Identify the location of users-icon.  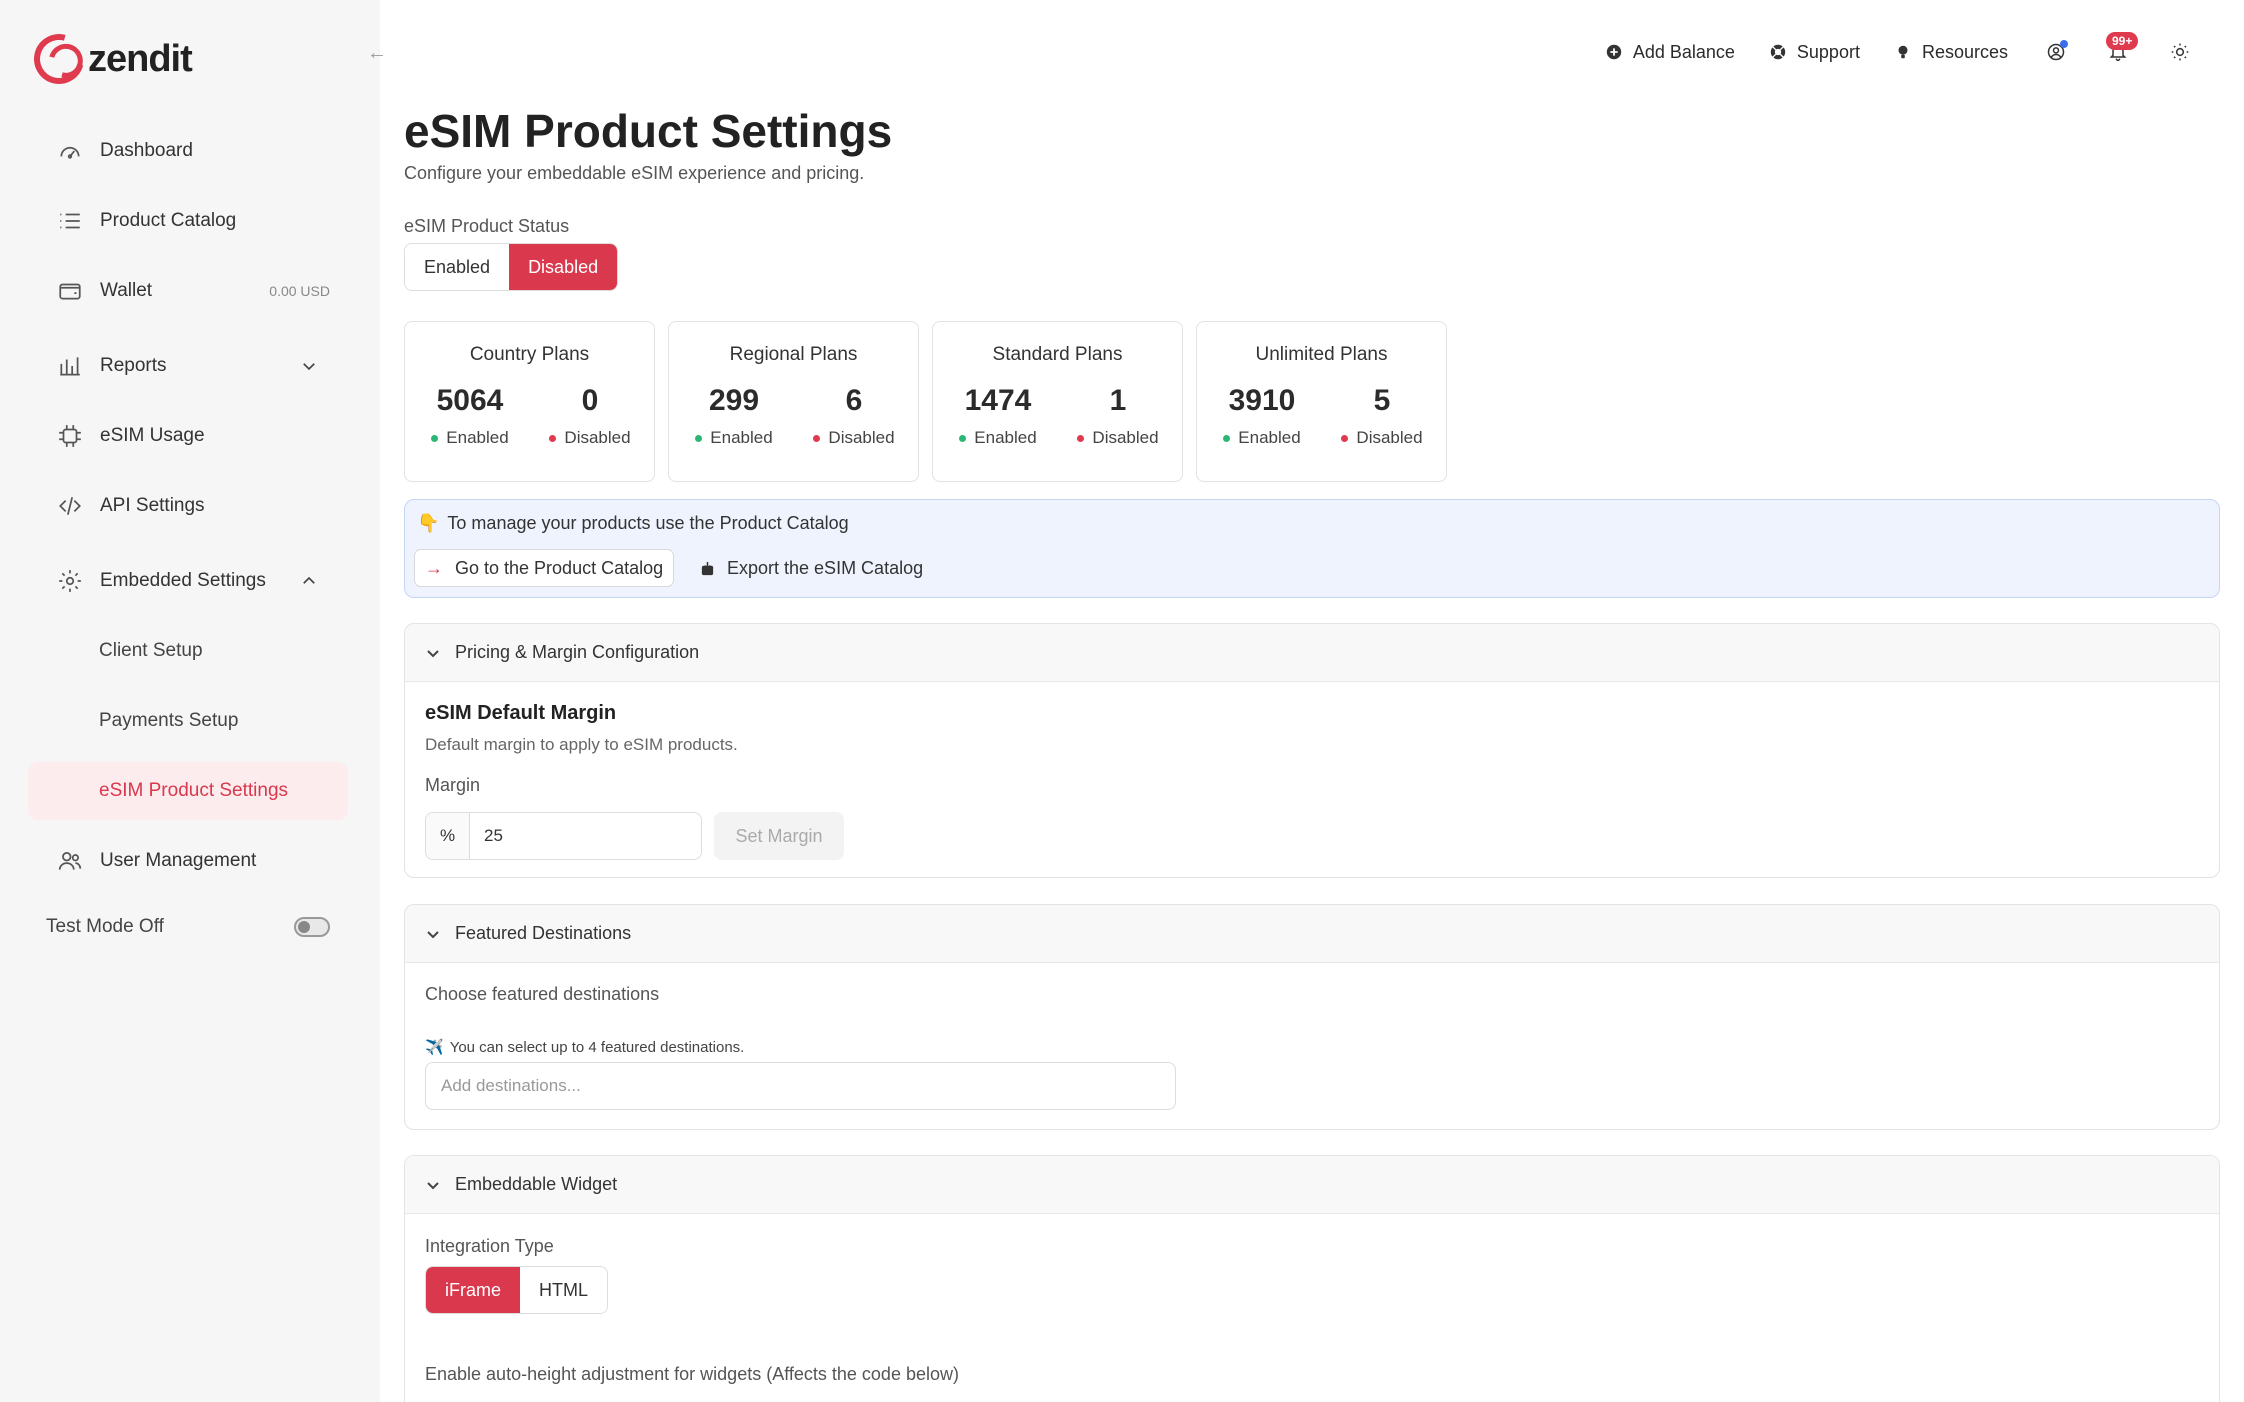
(70, 861).